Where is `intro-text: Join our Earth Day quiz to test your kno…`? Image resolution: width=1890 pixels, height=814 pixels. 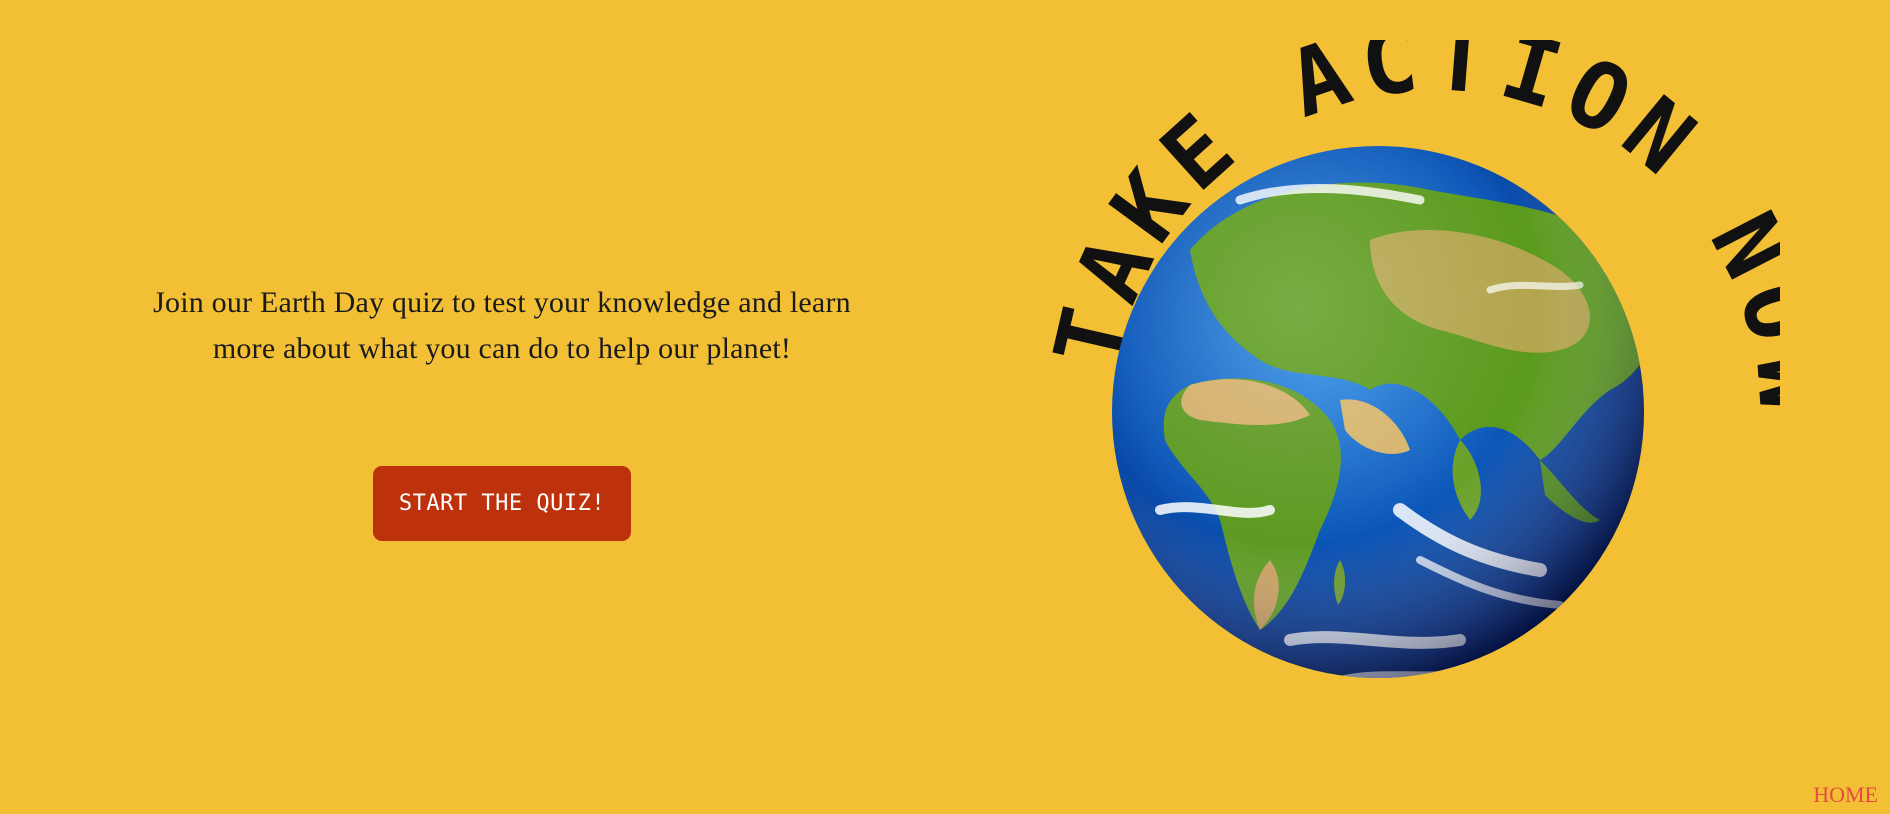 intro-text: Join our Earth Day quiz to test your kno… is located at coordinates (502, 325).